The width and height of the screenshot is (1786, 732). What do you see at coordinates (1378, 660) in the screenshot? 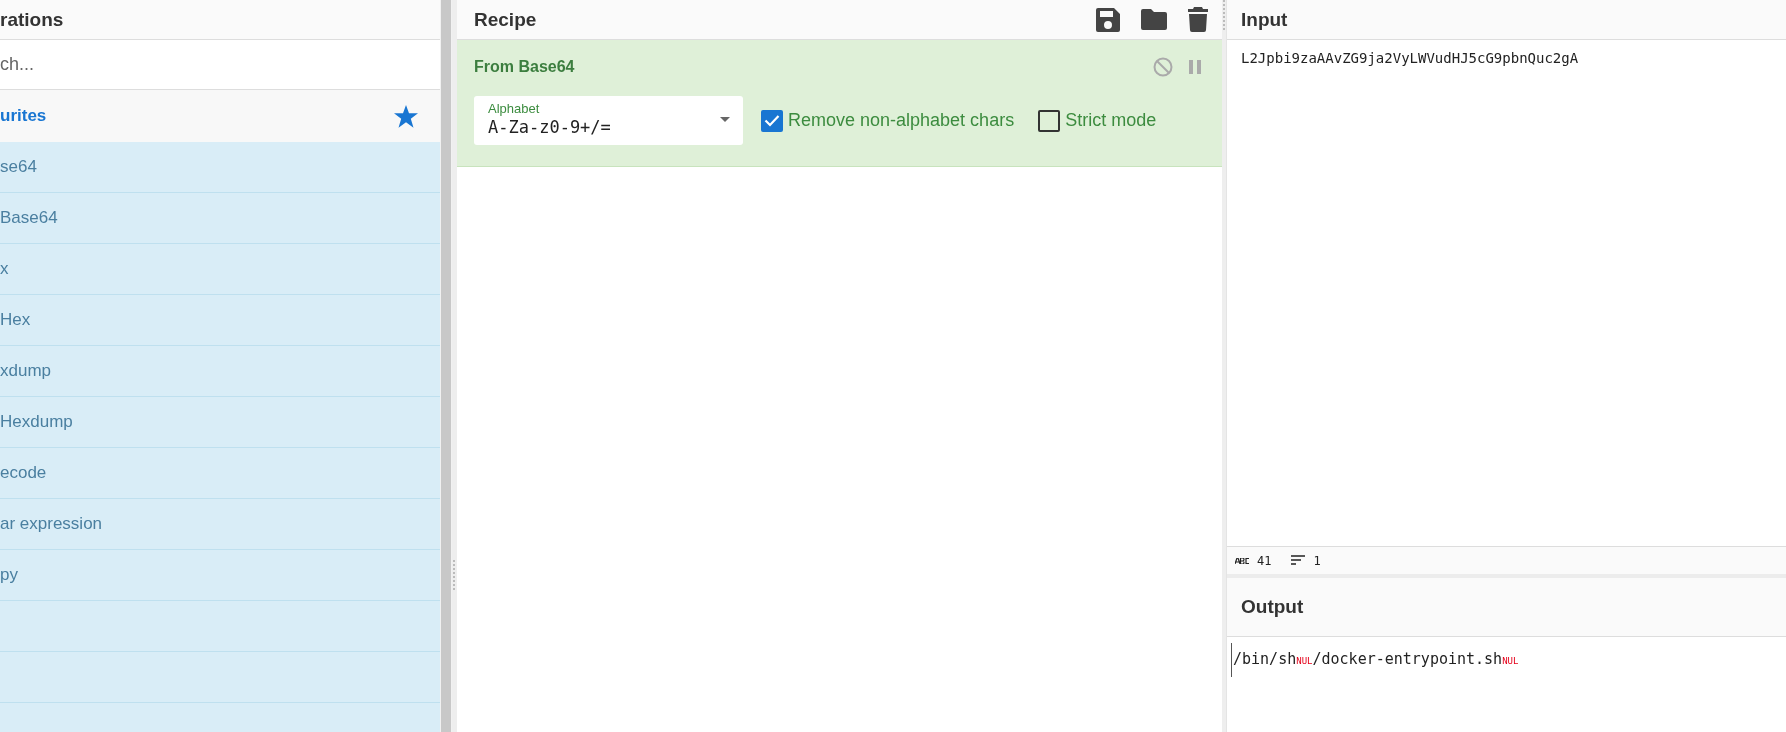
I see `output-text: /bin/sh NUL/docker-entrypoint.sh NUL` at bounding box center [1378, 660].